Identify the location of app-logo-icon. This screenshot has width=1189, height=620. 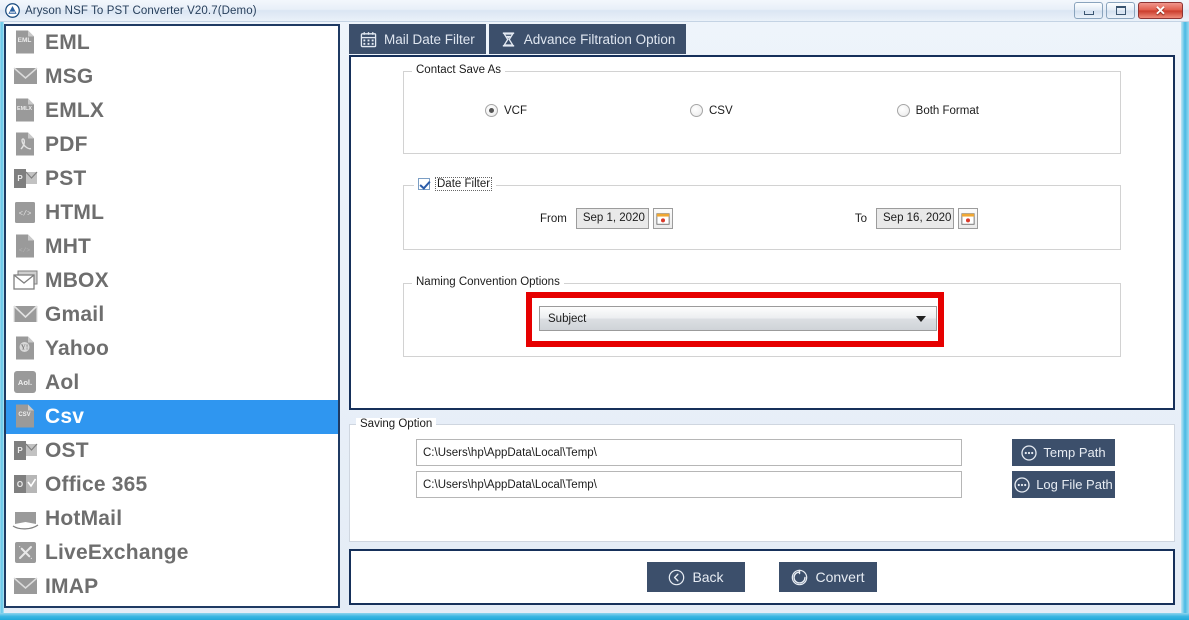
(12, 10).